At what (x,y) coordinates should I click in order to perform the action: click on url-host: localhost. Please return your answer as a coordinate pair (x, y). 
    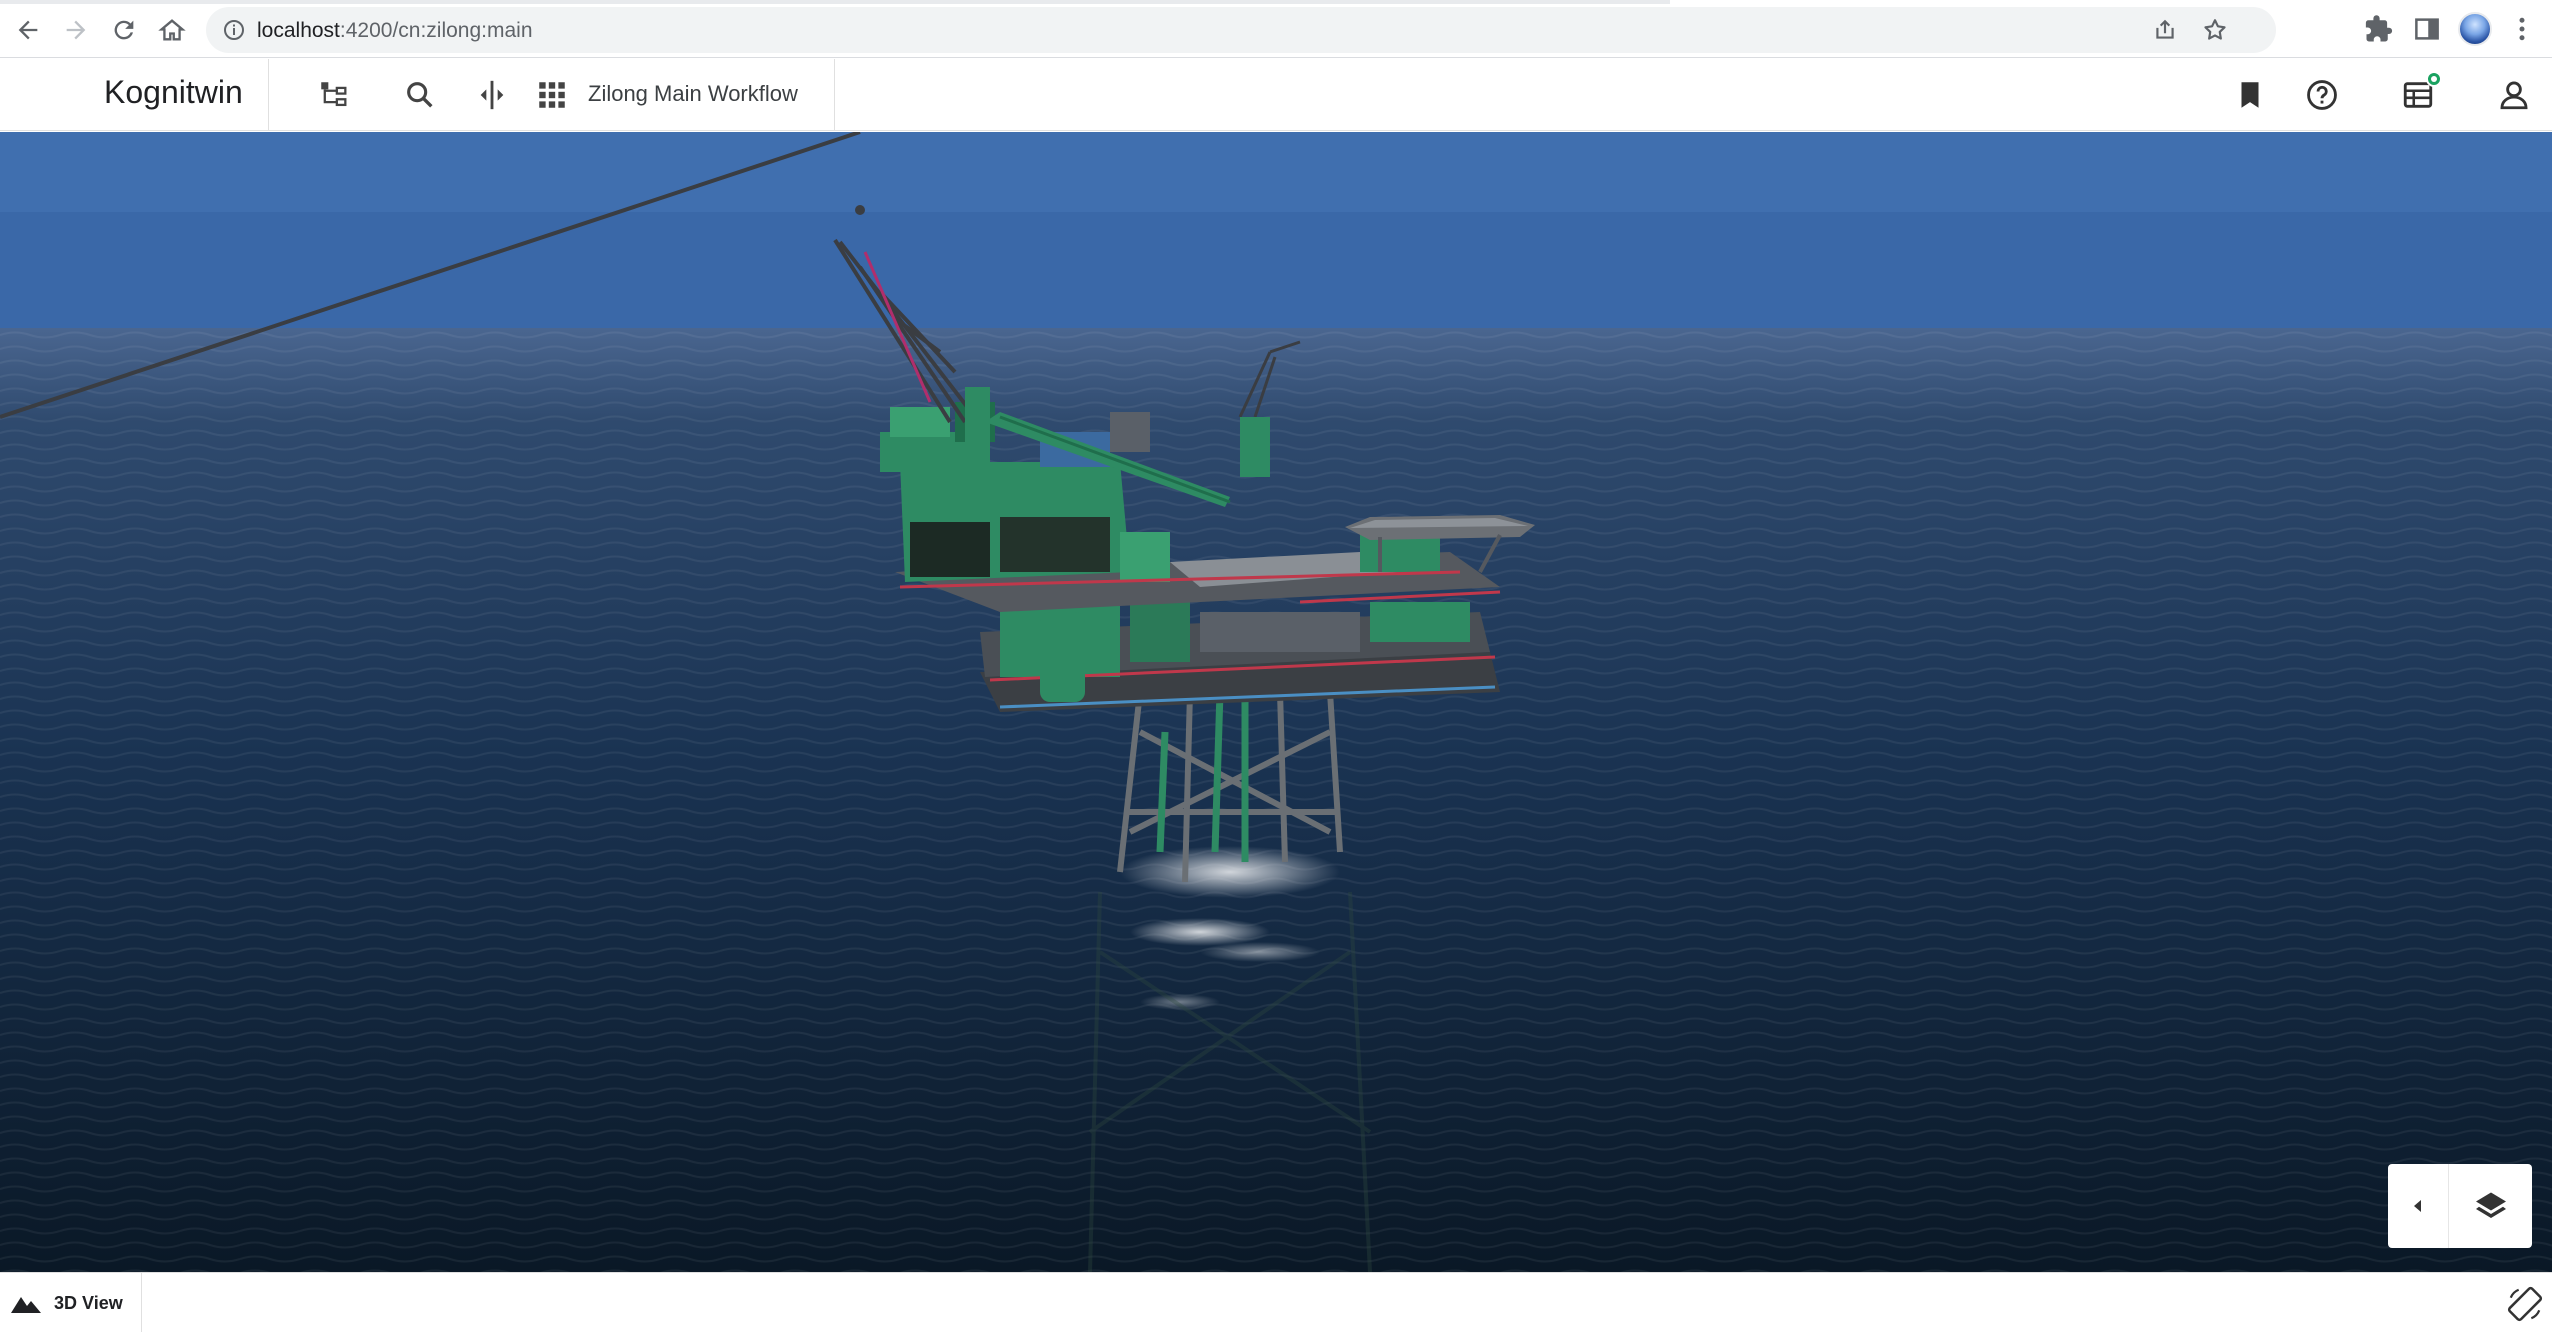
    Looking at the image, I should click on (298, 30).